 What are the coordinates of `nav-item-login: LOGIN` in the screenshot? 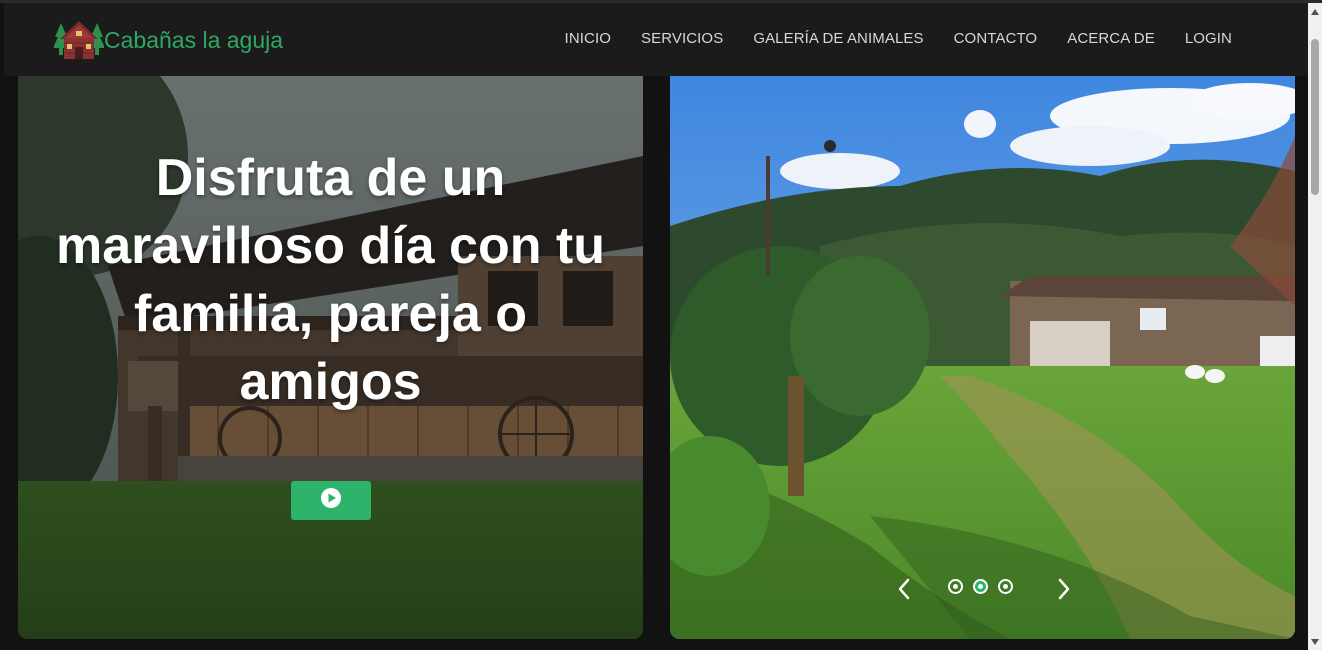 It's located at (1208, 38).